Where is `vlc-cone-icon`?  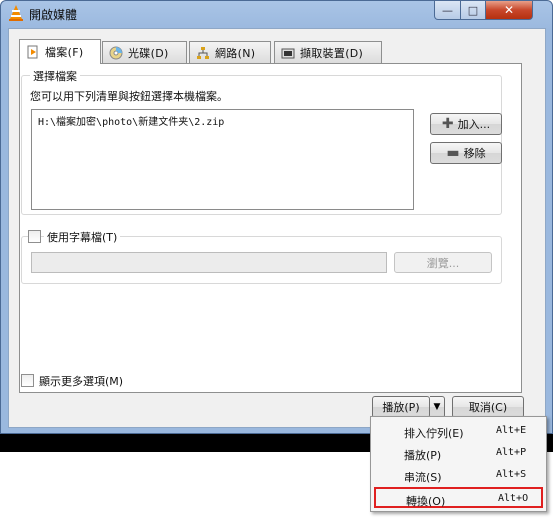
vlc-cone-icon is located at coordinates (16, 13).